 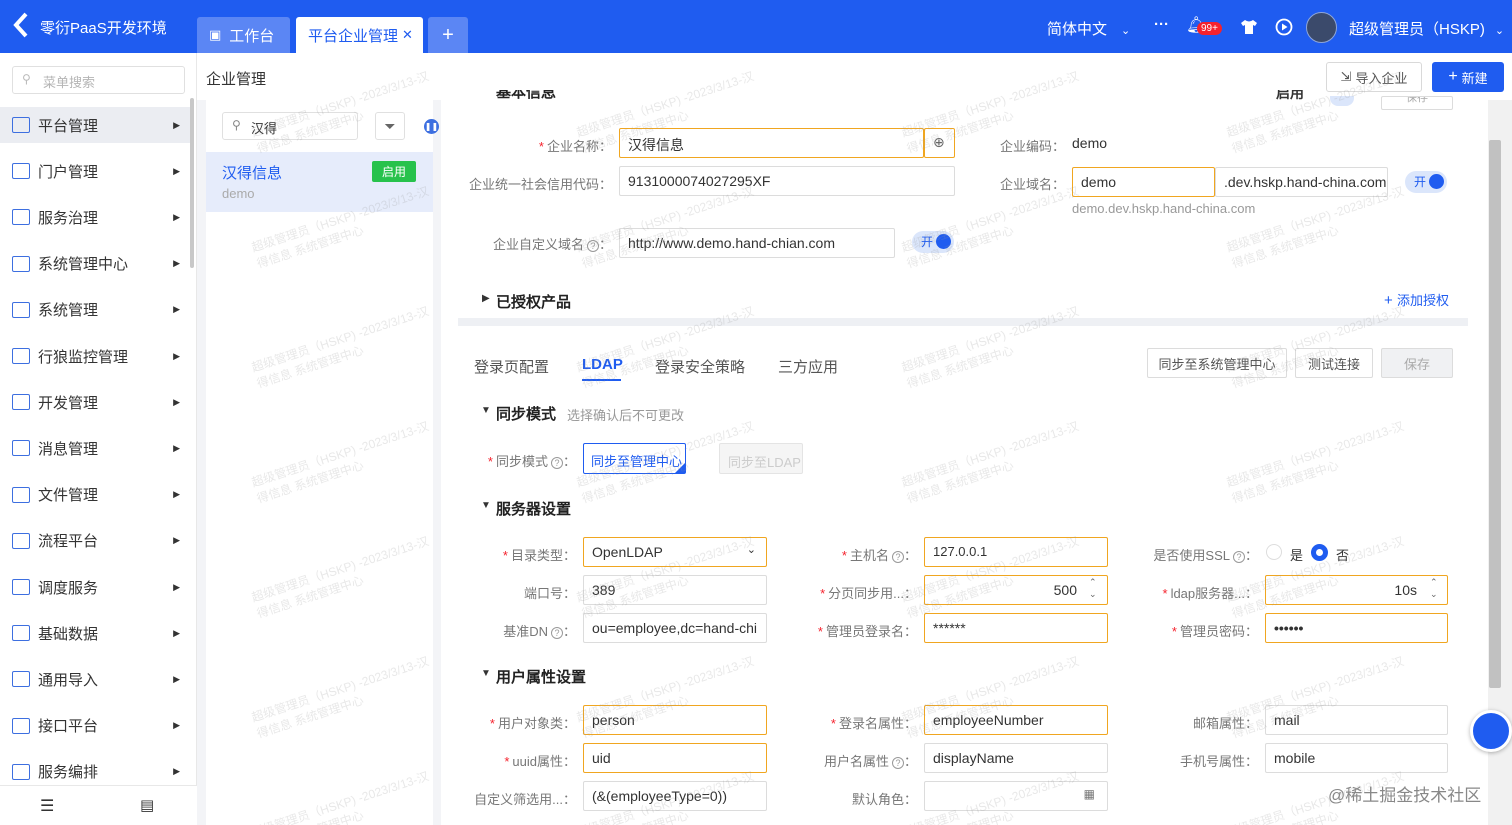 What do you see at coordinates (95, 541) in the screenshot?
I see `sidebar-item-workflow: 流程平台 ▶` at bounding box center [95, 541].